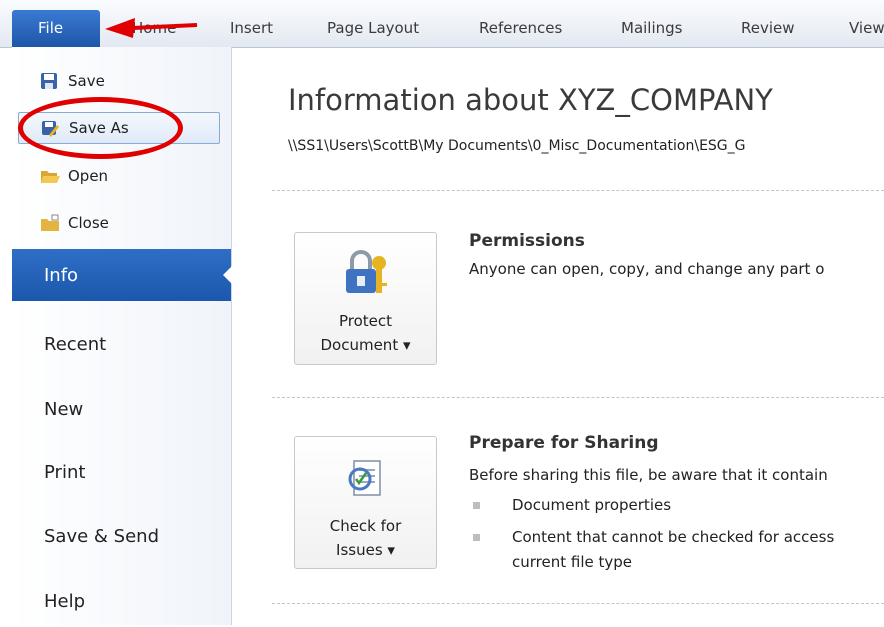 Image resolution: width=884 pixels, height=627 pixels. I want to click on permissions-heading: Permissions, so click(527, 241).